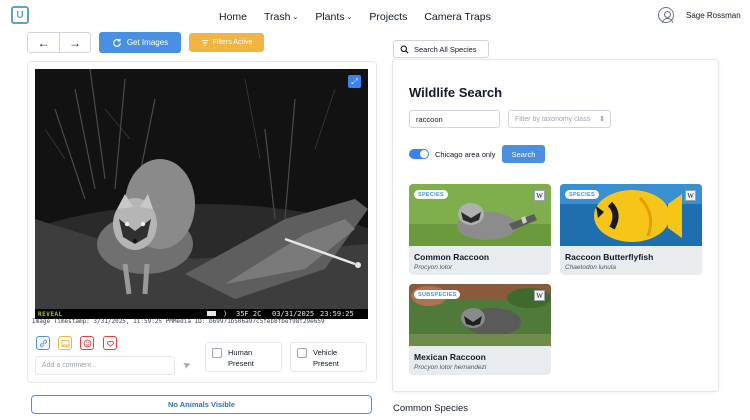  What do you see at coordinates (609, 257) in the screenshot?
I see `species-name: Raccoon Butterflyfish` at bounding box center [609, 257].